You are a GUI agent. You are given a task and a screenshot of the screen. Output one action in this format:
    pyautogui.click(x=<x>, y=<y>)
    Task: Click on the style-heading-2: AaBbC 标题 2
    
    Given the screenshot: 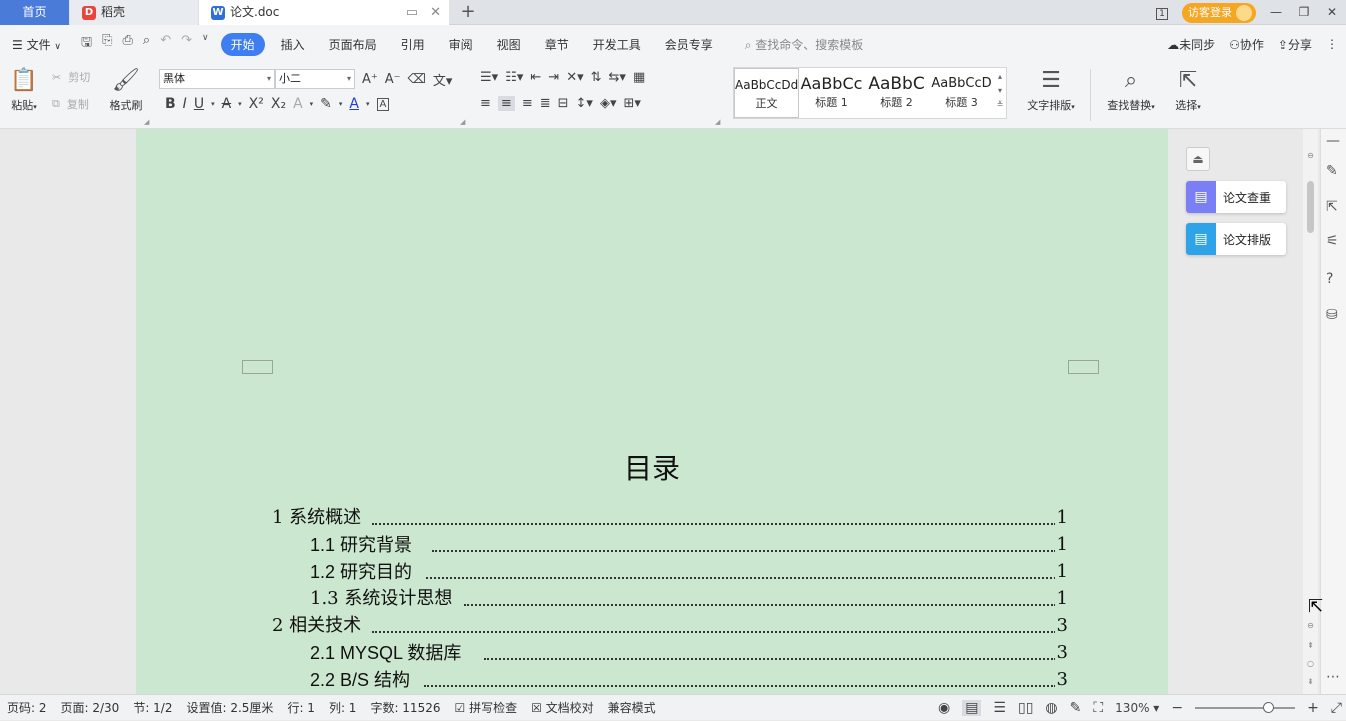 What is the action you would take?
    pyautogui.click(x=896, y=93)
    